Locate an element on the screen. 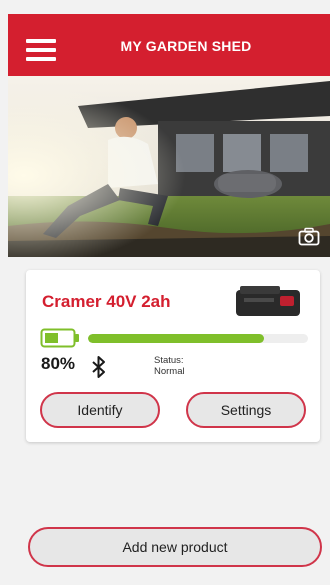  status-label: Status: is located at coordinates (169, 360).